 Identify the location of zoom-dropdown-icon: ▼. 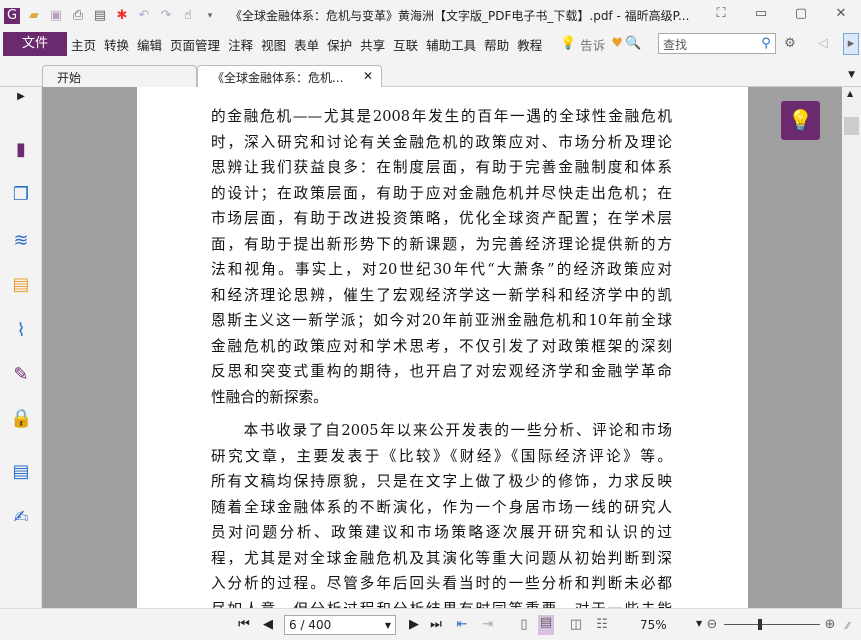
(699, 623).